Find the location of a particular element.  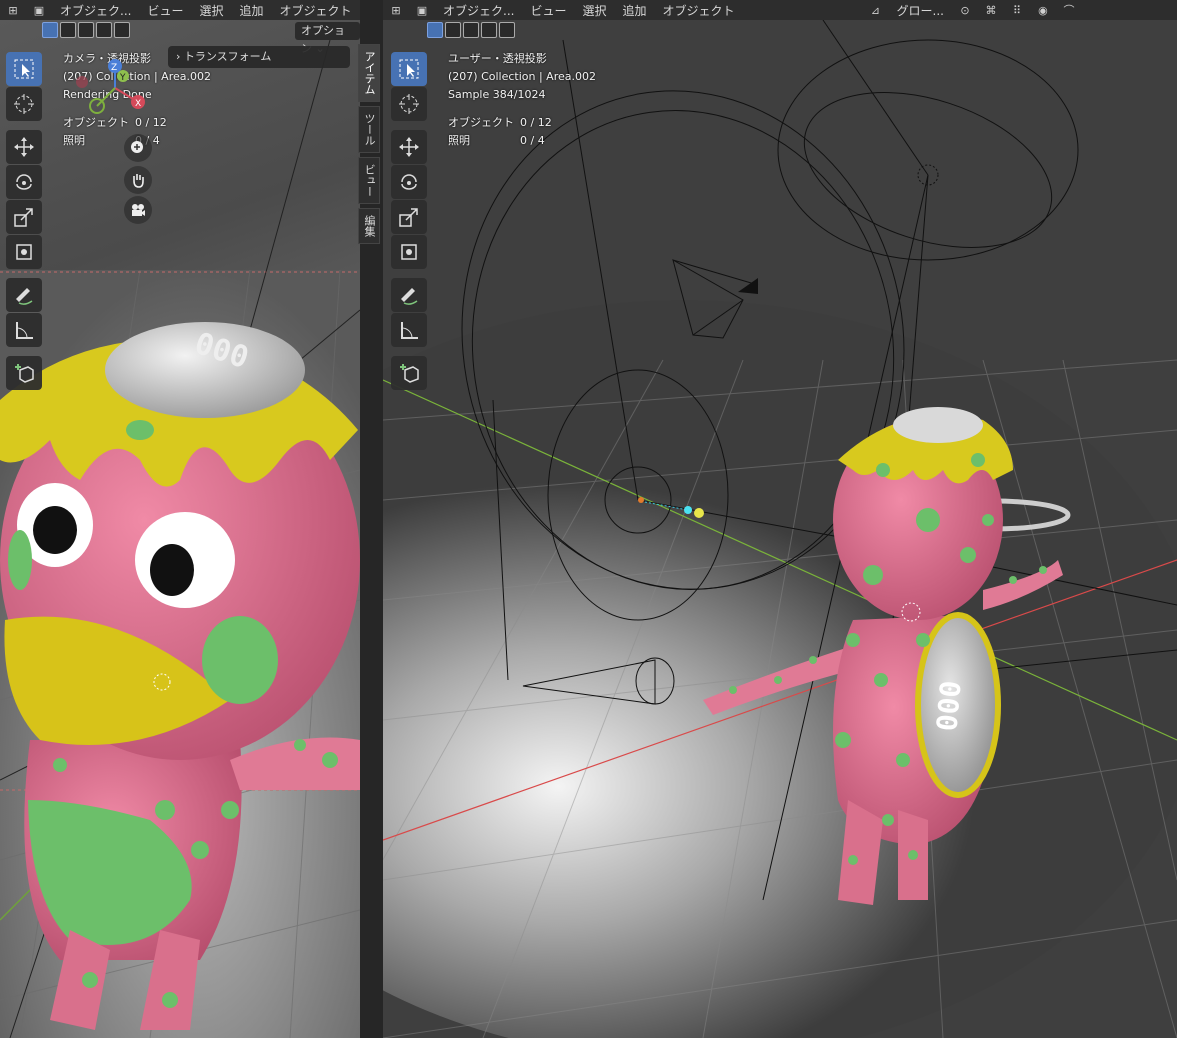

tab-item: アイテム is located at coordinates (369, 73).